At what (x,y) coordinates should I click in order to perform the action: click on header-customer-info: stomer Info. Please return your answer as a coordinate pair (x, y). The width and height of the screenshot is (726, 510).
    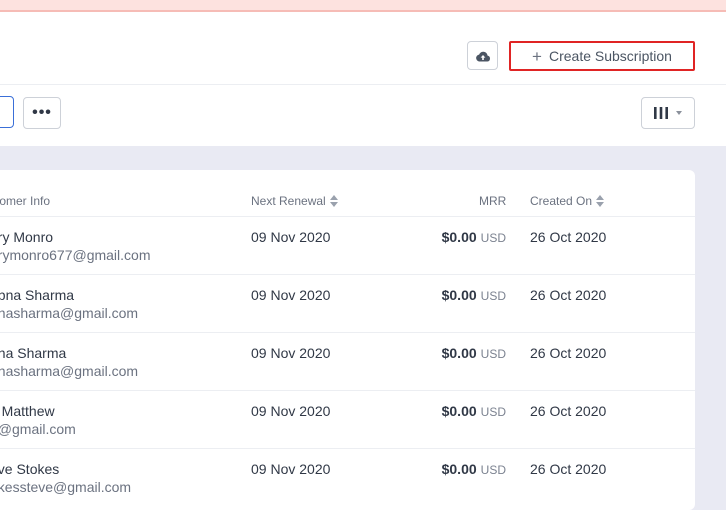
    Looking at the image, I should click on (25, 201).